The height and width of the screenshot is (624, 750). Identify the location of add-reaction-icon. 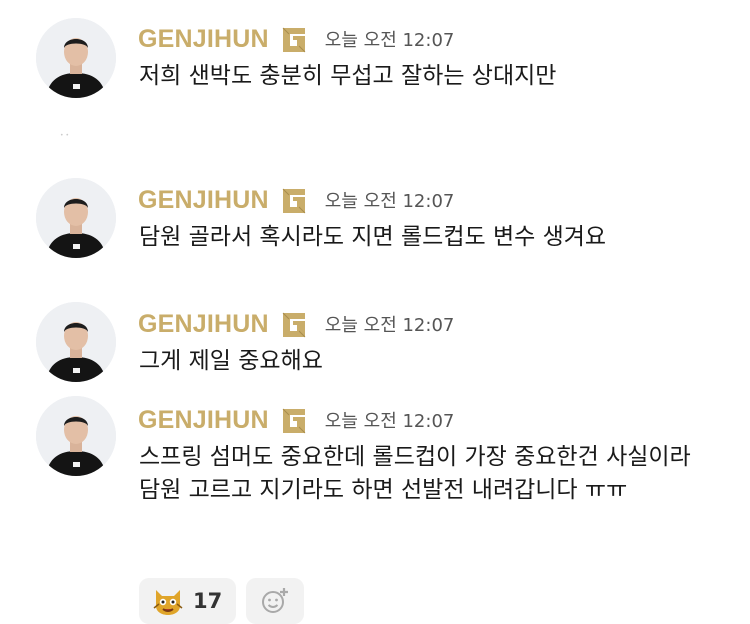
(275, 600).